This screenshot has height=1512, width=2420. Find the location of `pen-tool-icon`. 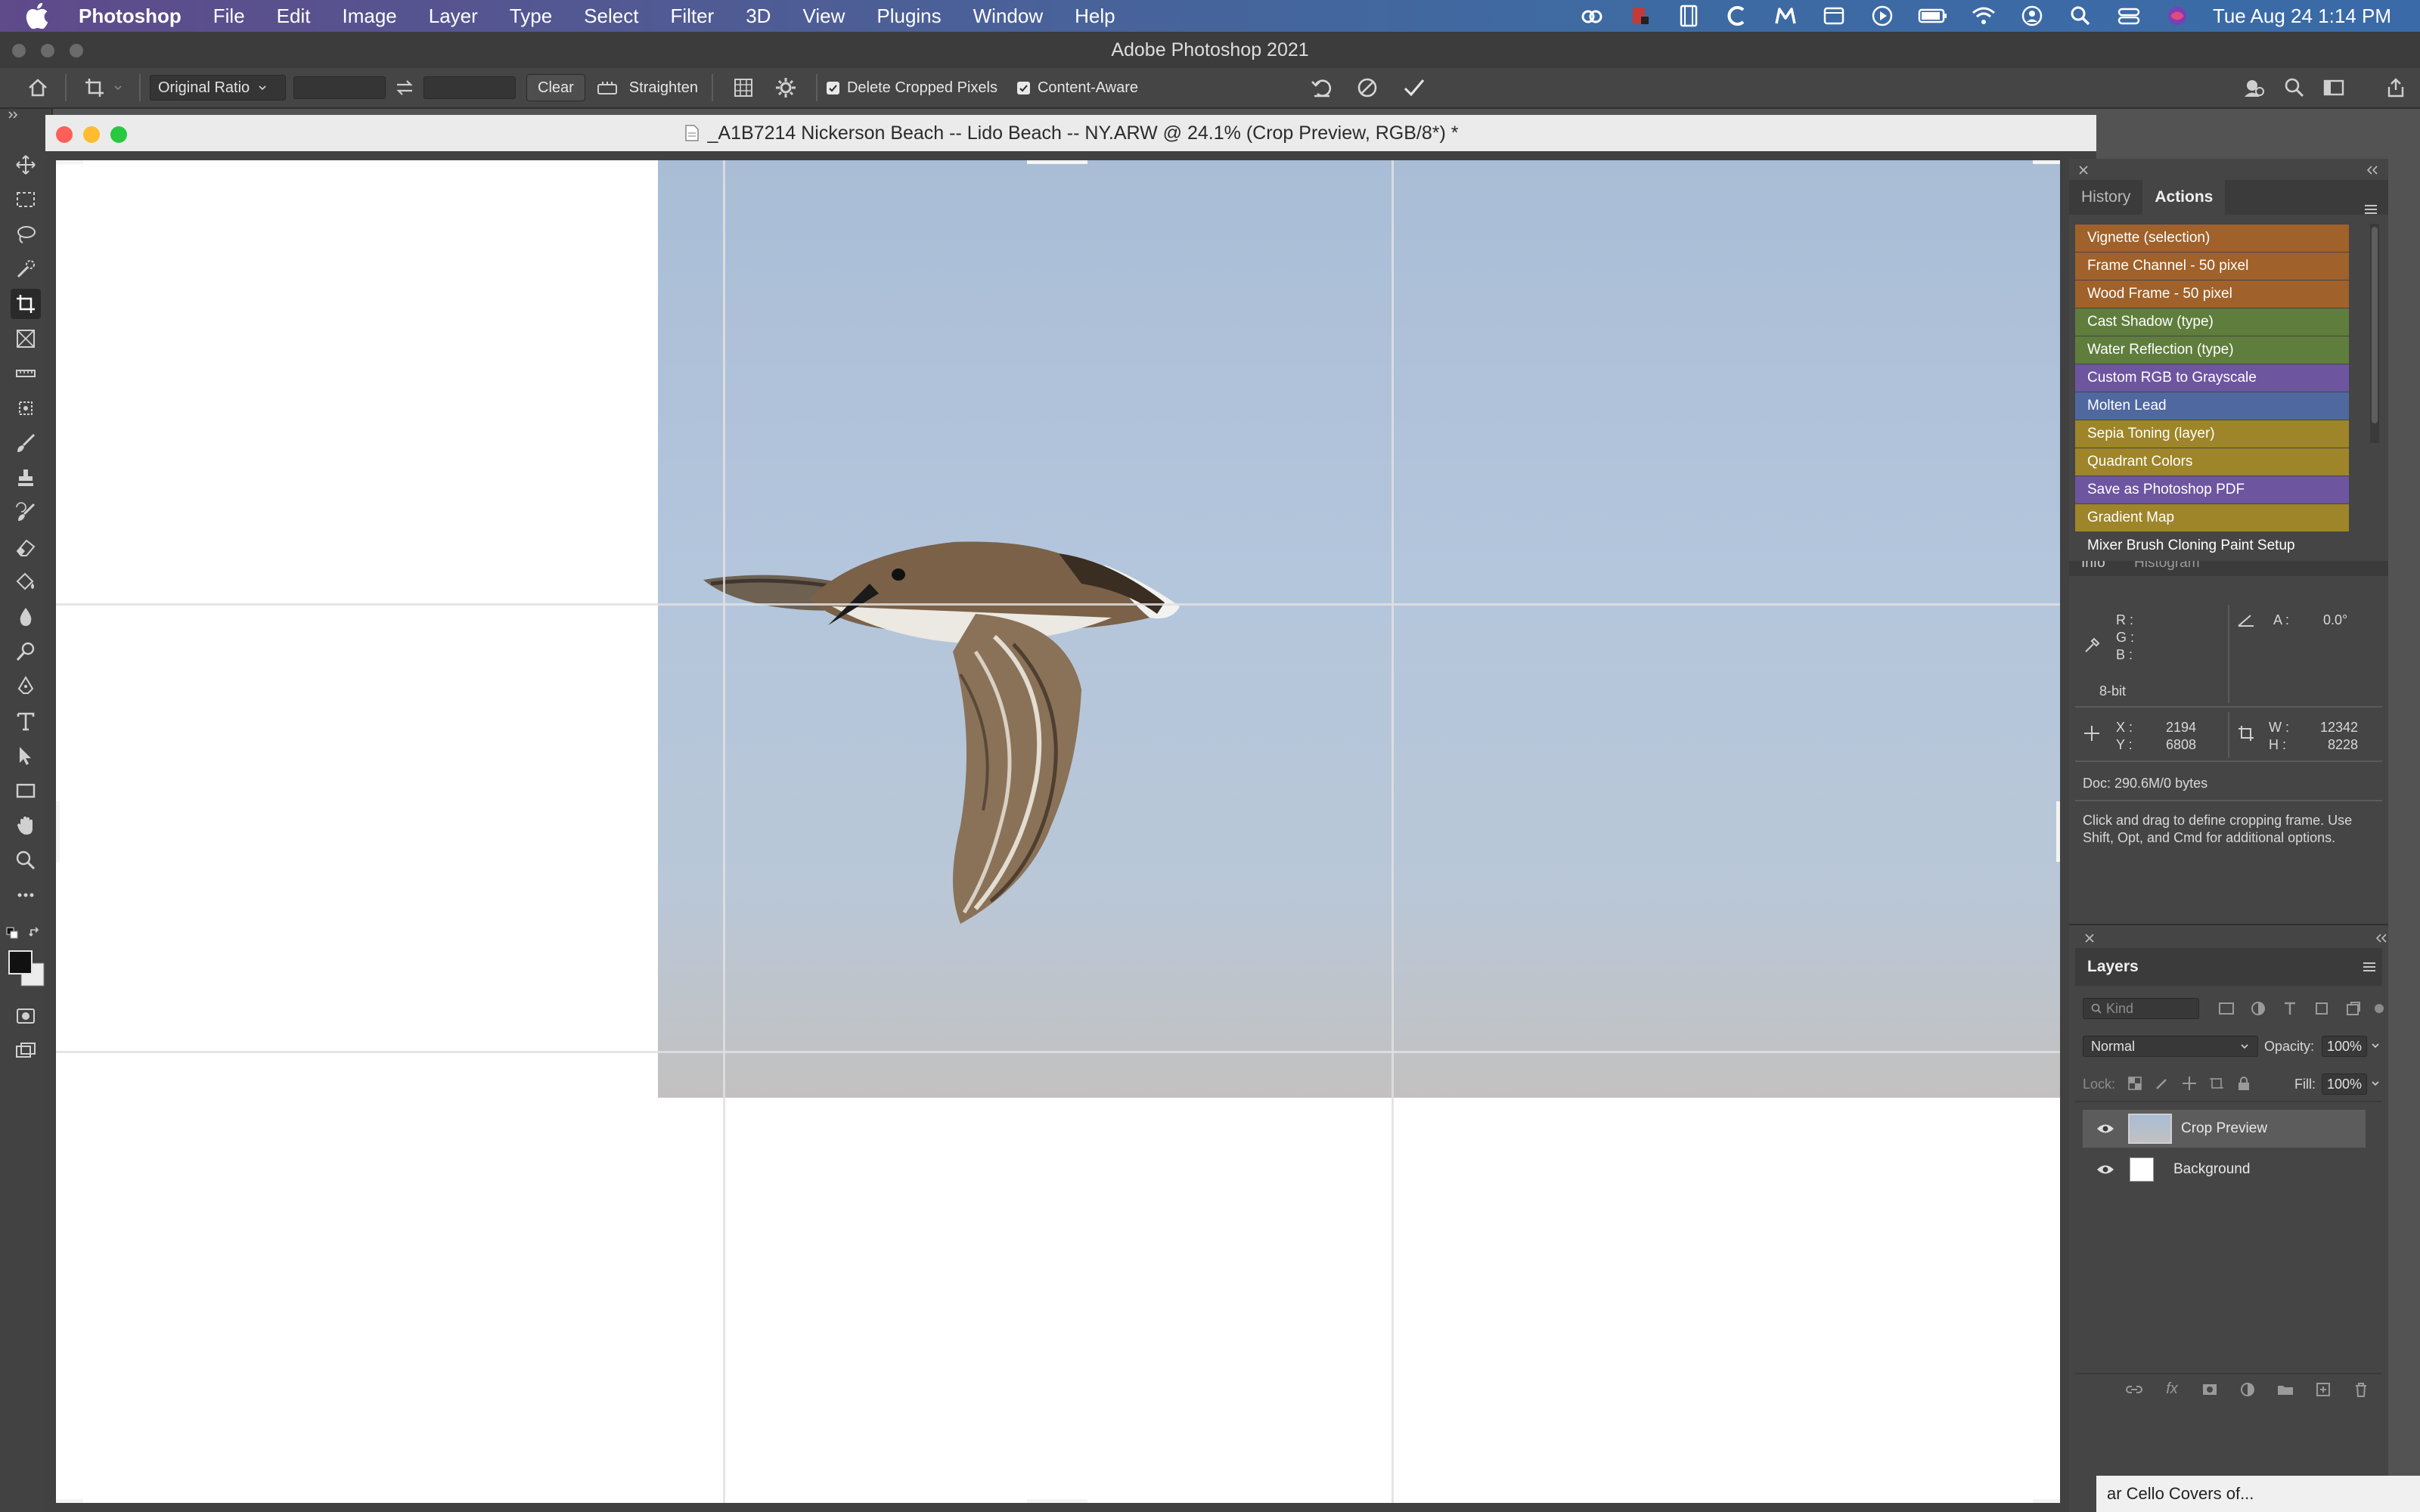

pen-tool-icon is located at coordinates (26, 686).